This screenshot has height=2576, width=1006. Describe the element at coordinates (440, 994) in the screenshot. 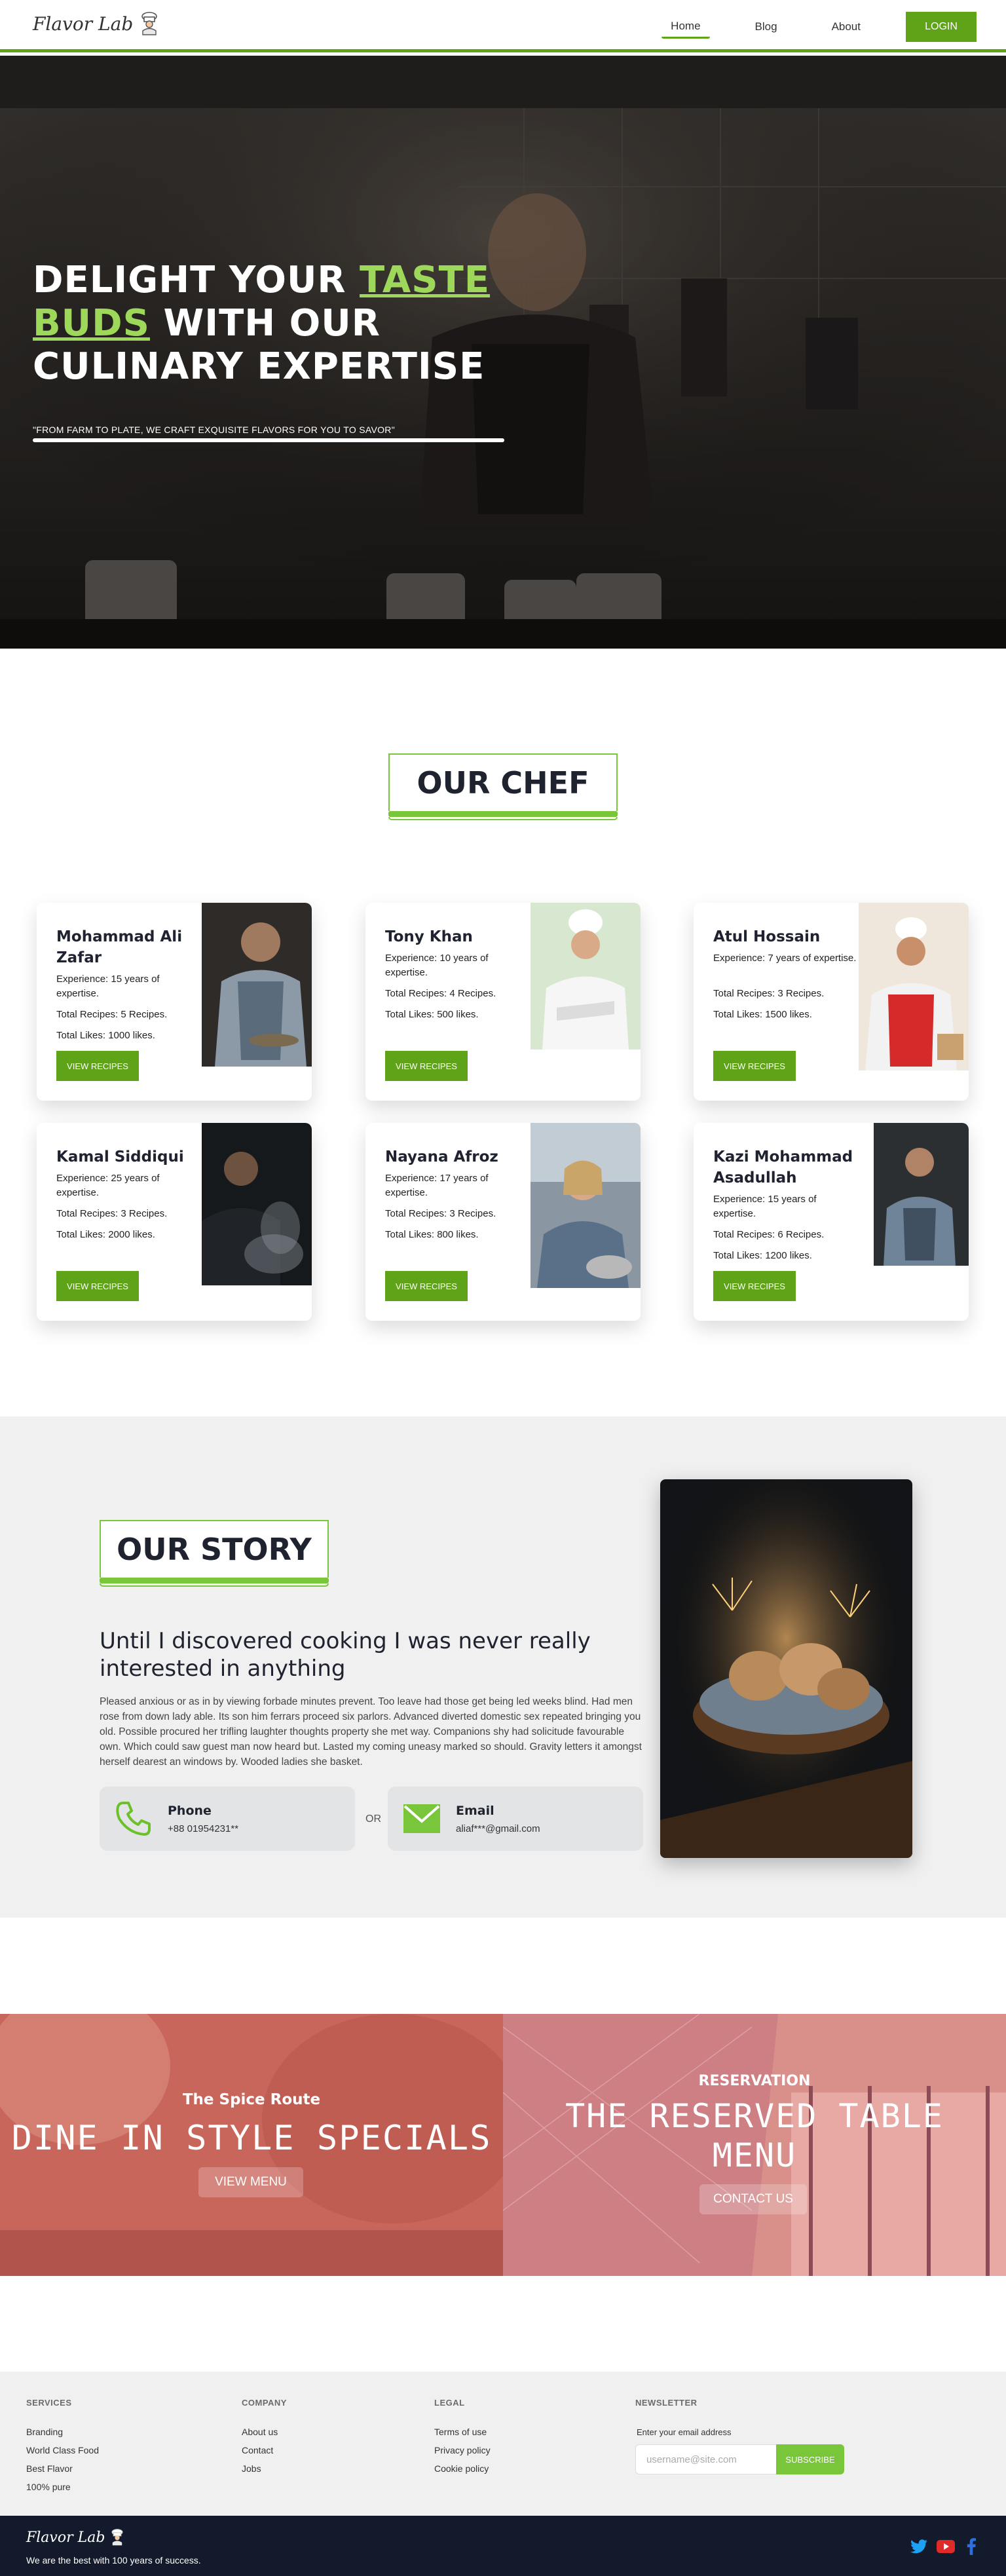

I see `chef-recipes: Total Recipes: 4 Recipes.` at that location.